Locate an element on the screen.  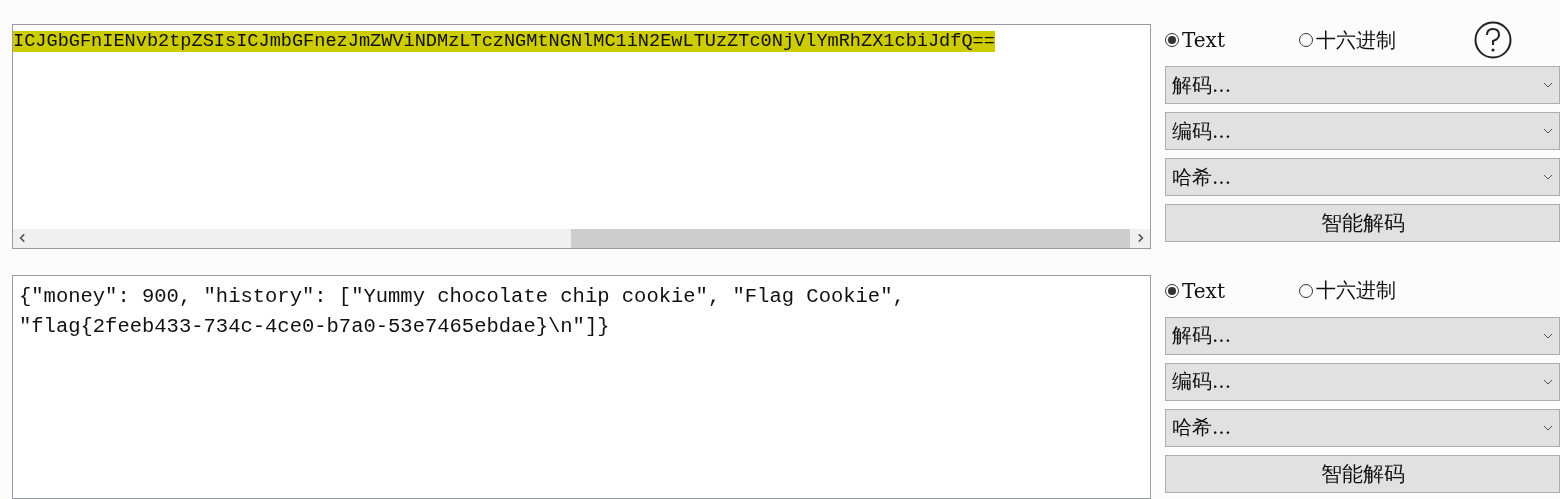
text-content: ICJGbGFnIENvb2tpZSIsICJmbGFnezJmZWViNDMzLTczNGMtNGNlMC1iN2EwLTUzZTc0NjVlYmRhZX1cbiJdfQ== is located at coordinates (504, 41).